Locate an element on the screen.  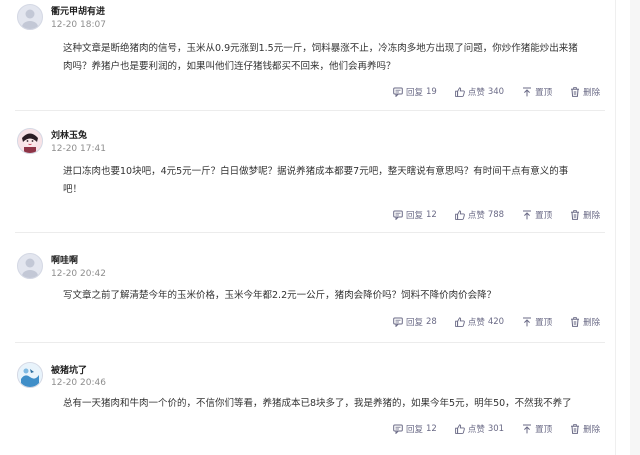
comment-username: 衢元甲胡有进 is located at coordinates (78, 10).